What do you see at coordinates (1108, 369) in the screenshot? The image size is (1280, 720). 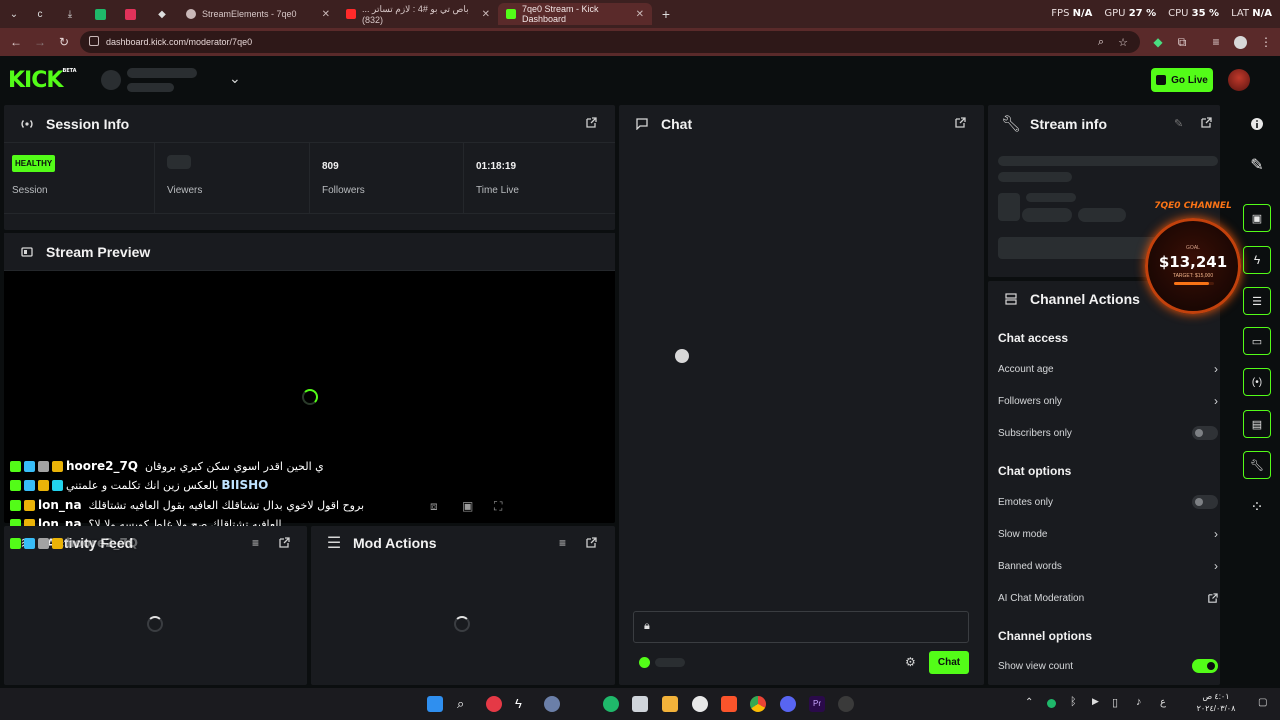 I see `account-age-row: Account age ›` at bounding box center [1108, 369].